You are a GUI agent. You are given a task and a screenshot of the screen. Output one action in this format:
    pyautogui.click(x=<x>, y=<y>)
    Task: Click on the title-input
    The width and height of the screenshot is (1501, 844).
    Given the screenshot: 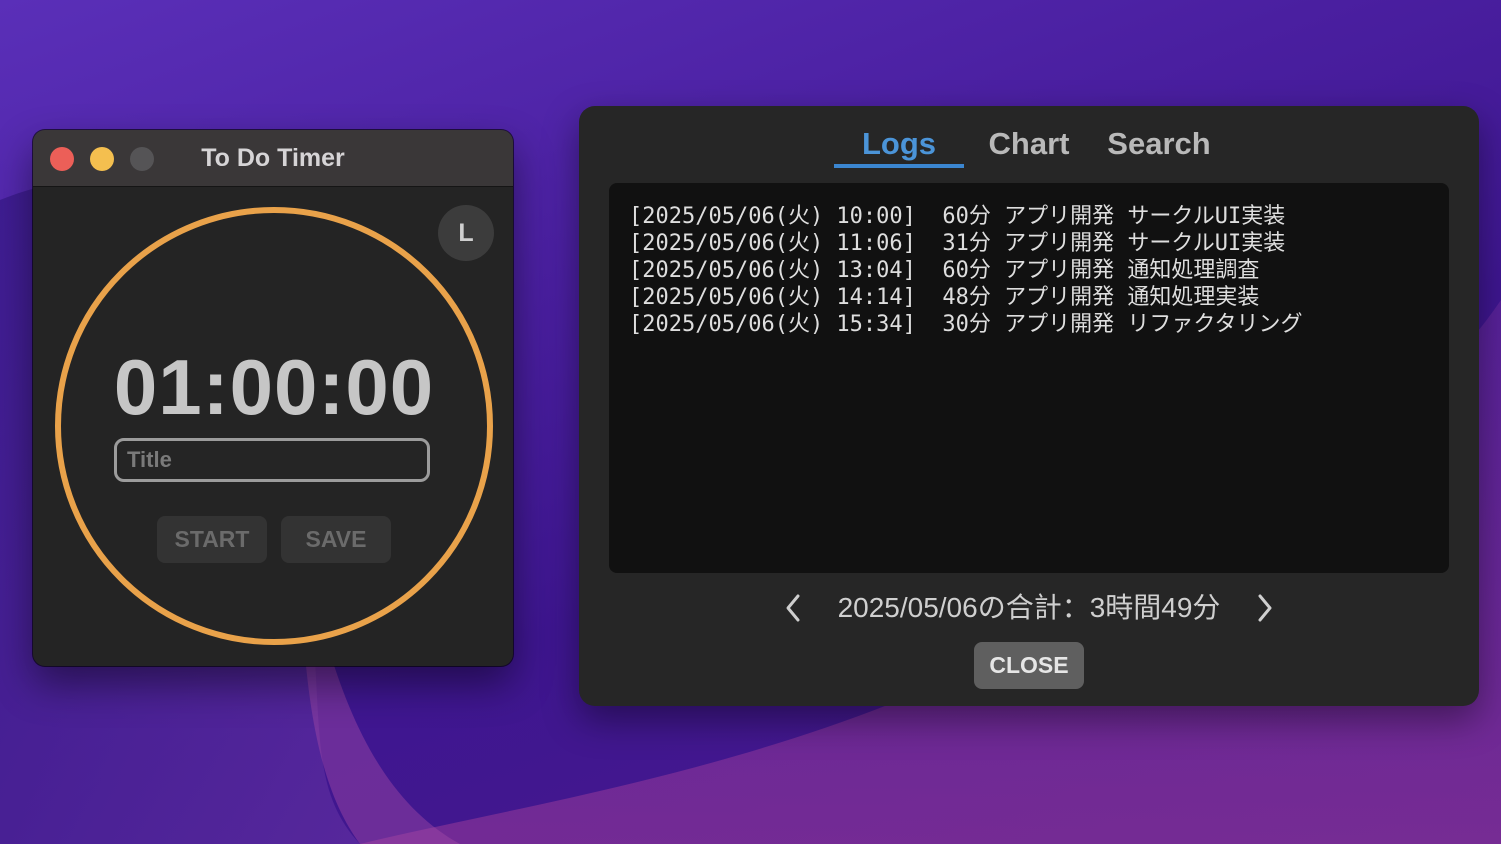 What is the action you would take?
    pyautogui.click(x=272, y=460)
    